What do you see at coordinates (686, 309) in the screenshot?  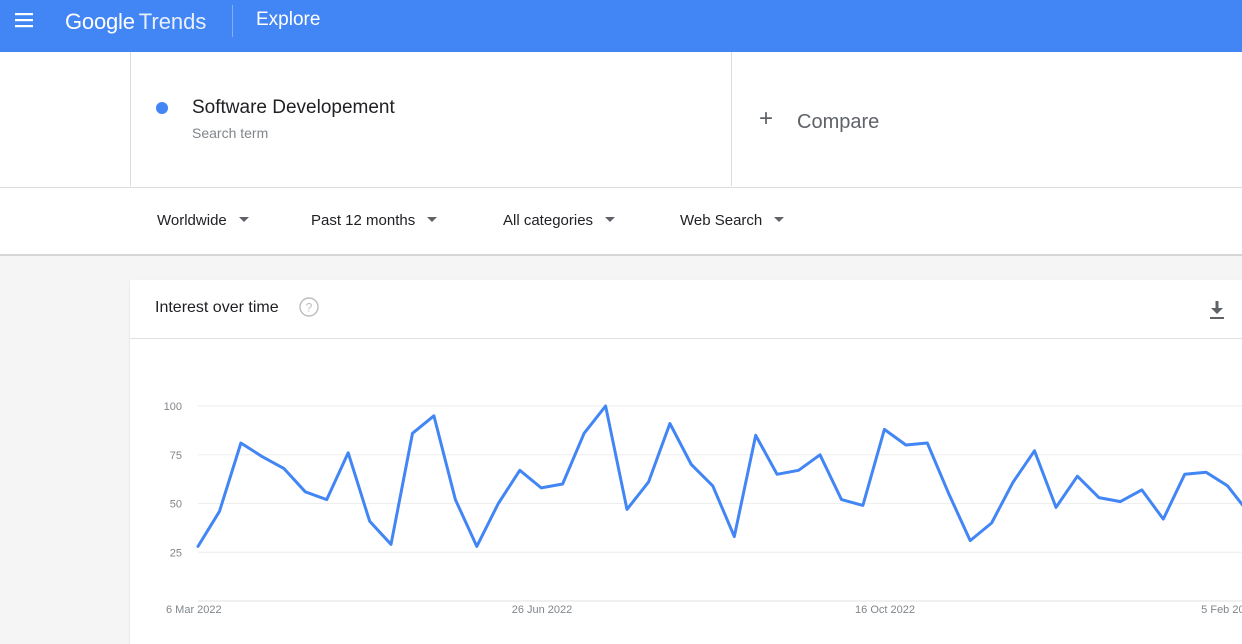 I see `card-header: Interest over time ?` at bounding box center [686, 309].